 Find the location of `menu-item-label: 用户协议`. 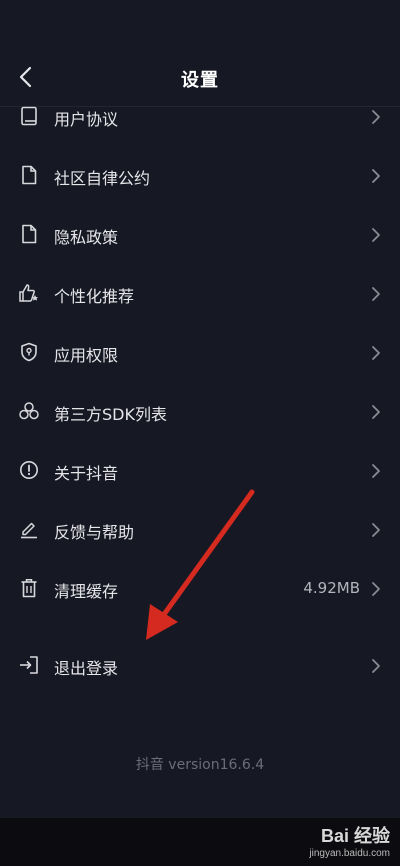

menu-item-label: 用户协议 is located at coordinates (86, 119).